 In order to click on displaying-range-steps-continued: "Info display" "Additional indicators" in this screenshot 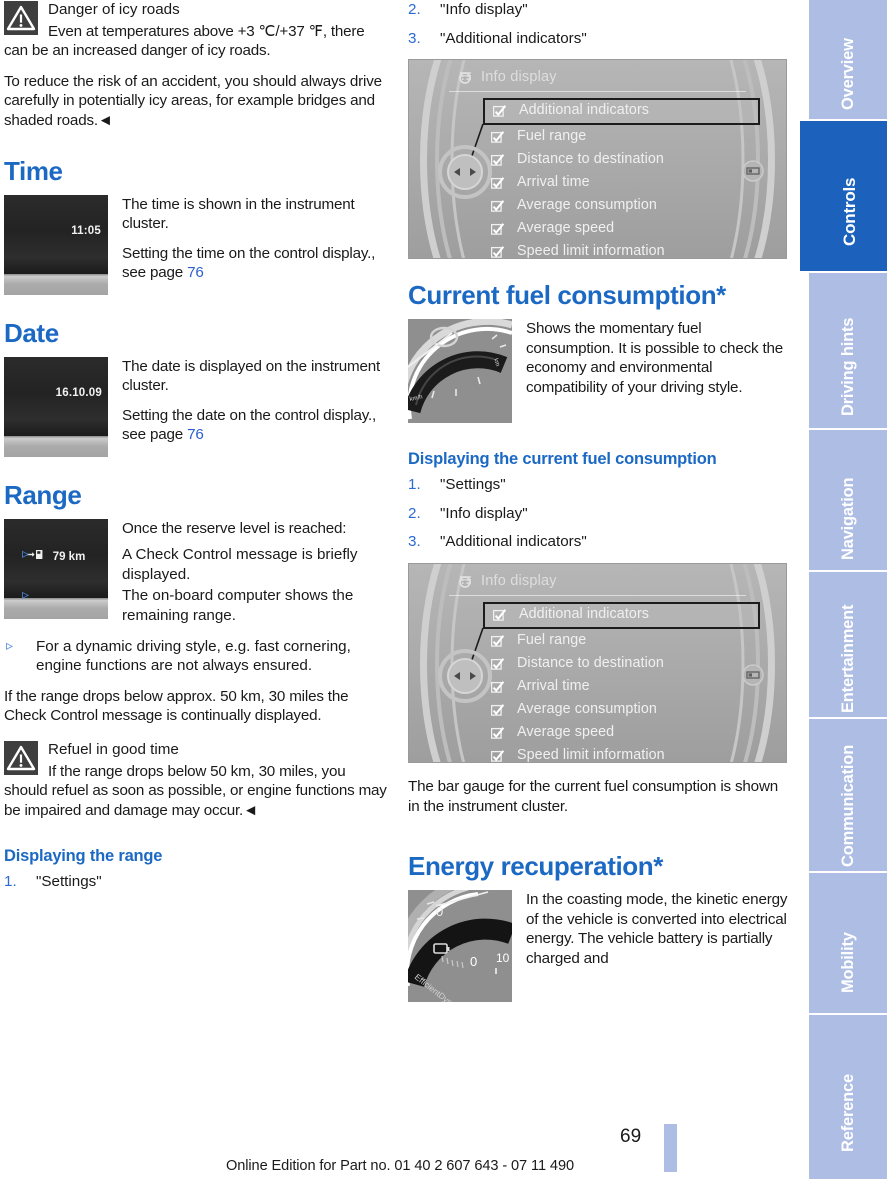, I will do `click(599, 24)`.